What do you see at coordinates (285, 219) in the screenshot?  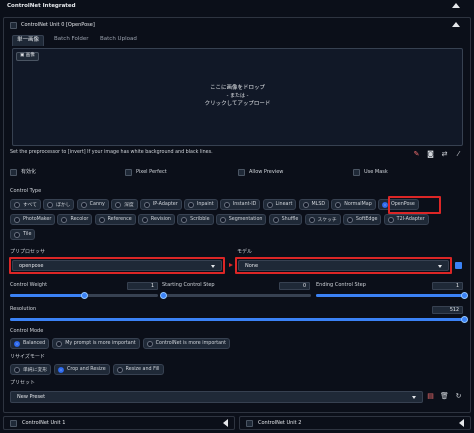 I see `control-type-shuffle: Shuffle` at bounding box center [285, 219].